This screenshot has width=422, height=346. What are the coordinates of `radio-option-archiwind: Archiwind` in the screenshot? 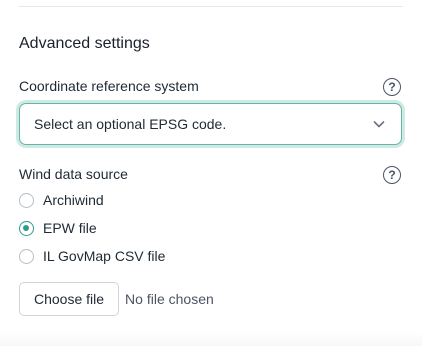 It's located at (61, 200).